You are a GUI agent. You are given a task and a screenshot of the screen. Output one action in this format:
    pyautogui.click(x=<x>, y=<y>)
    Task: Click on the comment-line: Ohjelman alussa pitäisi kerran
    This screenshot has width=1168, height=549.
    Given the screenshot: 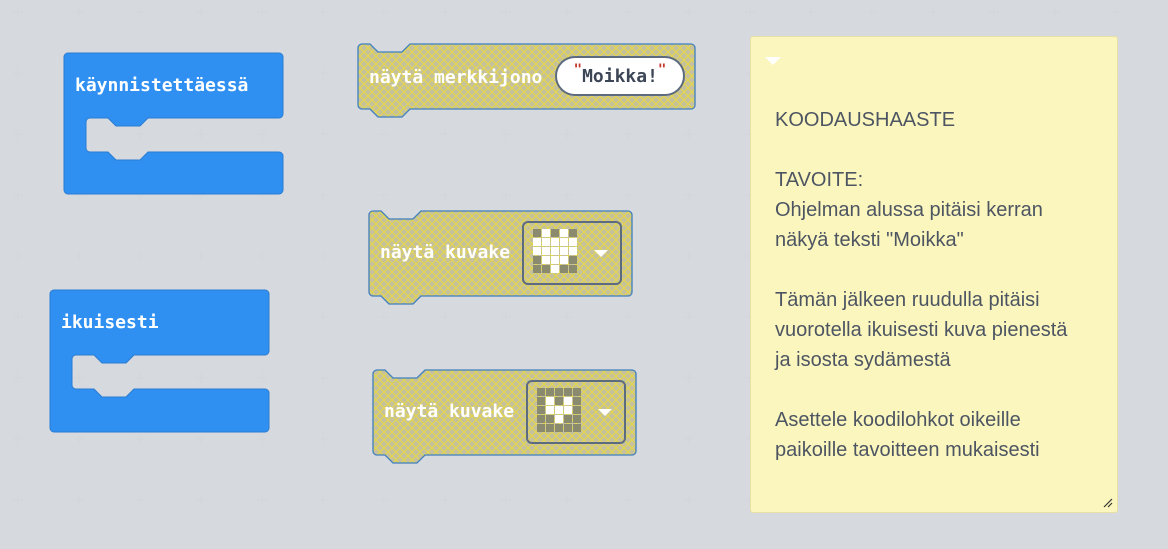 What is the action you would take?
    pyautogui.click(x=909, y=210)
    